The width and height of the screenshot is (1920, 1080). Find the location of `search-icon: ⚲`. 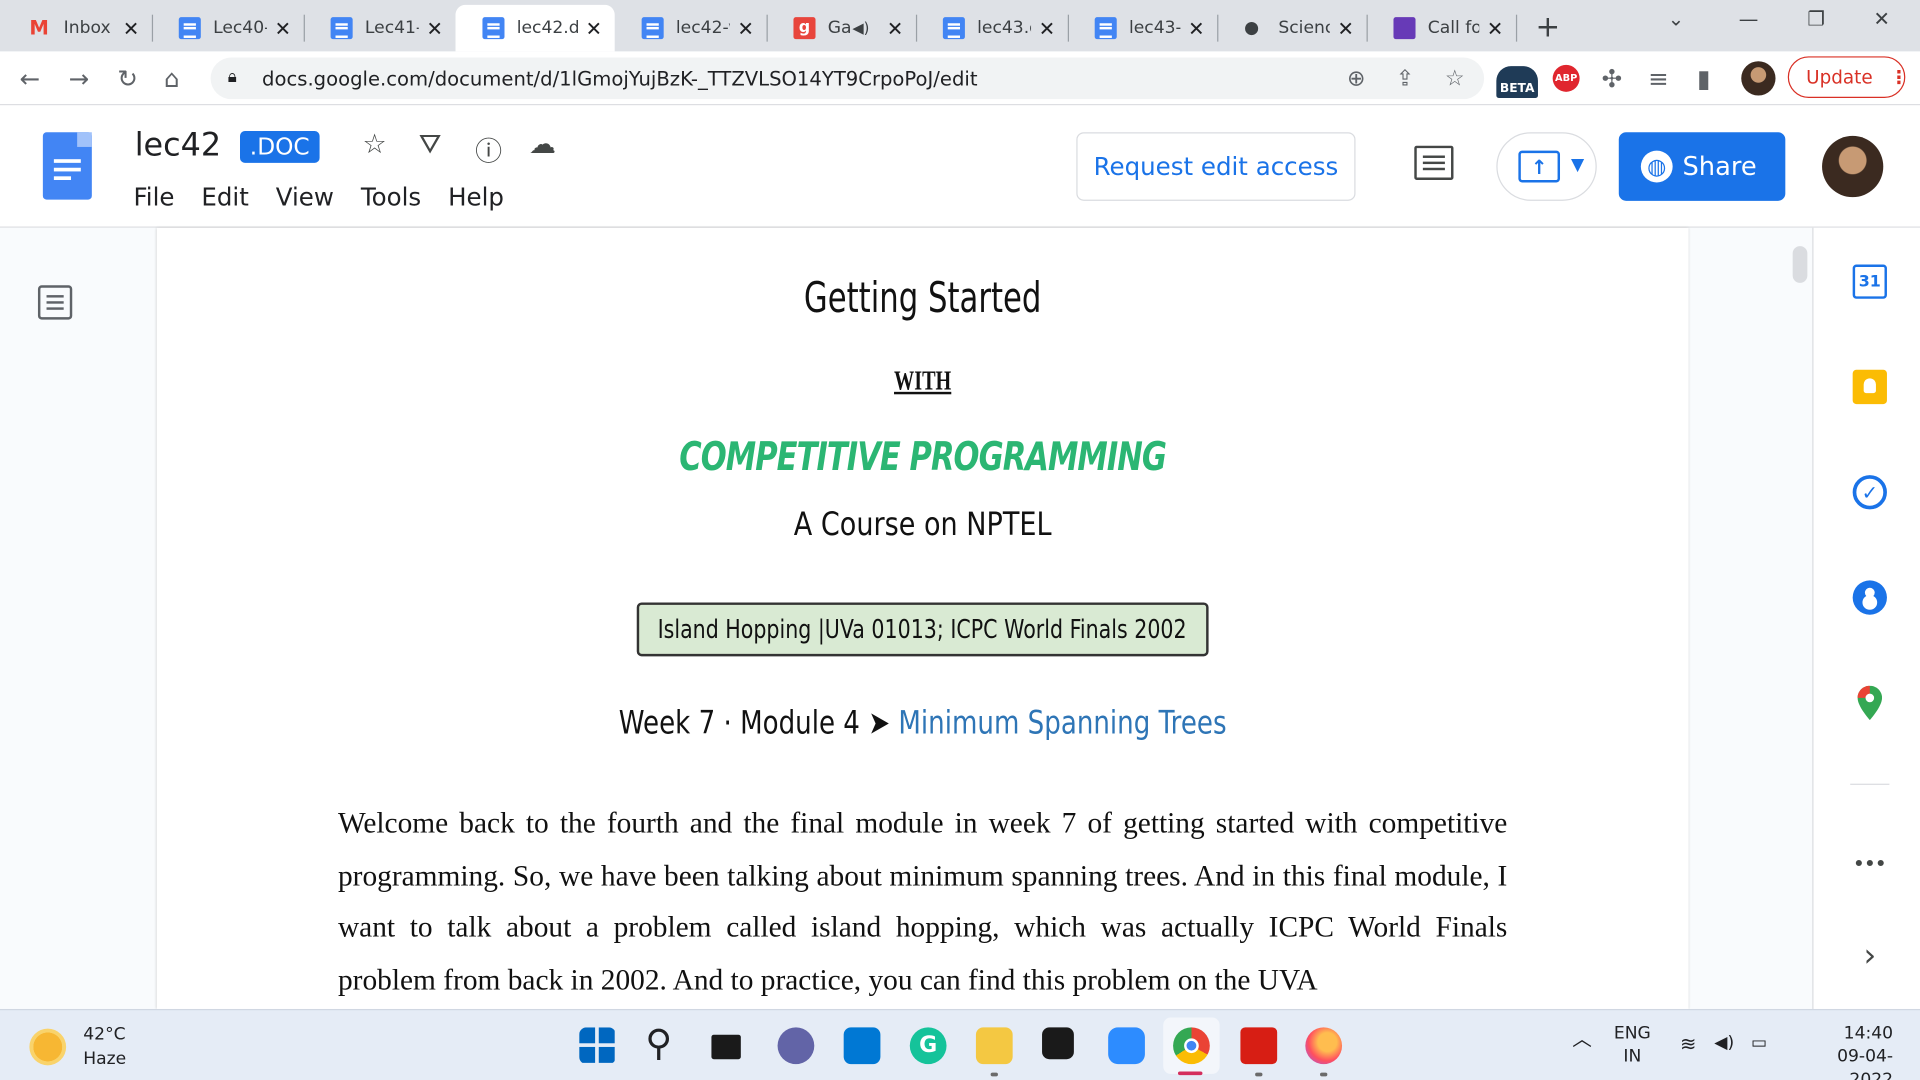

search-icon: ⚲ is located at coordinates (663, 1045).